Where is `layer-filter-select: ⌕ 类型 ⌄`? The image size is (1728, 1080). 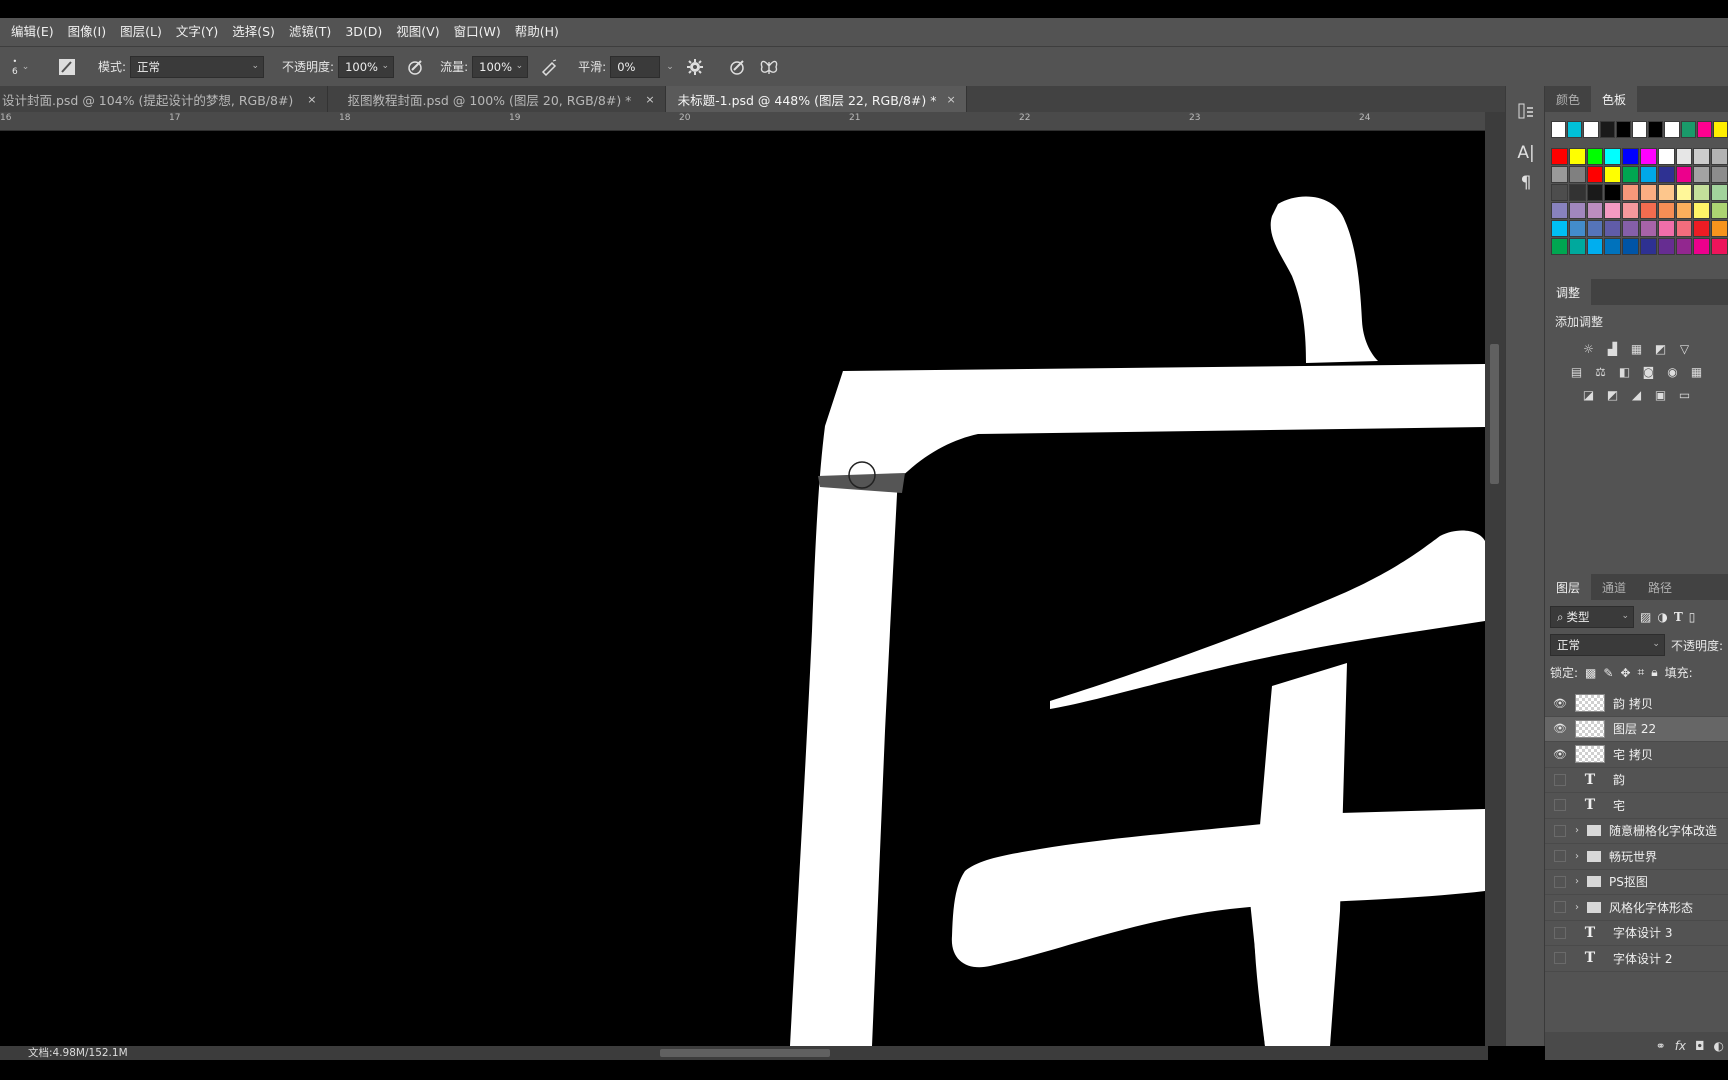 layer-filter-select: ⌕ 类型 ⌄ is located at coordinates (1592, 617).